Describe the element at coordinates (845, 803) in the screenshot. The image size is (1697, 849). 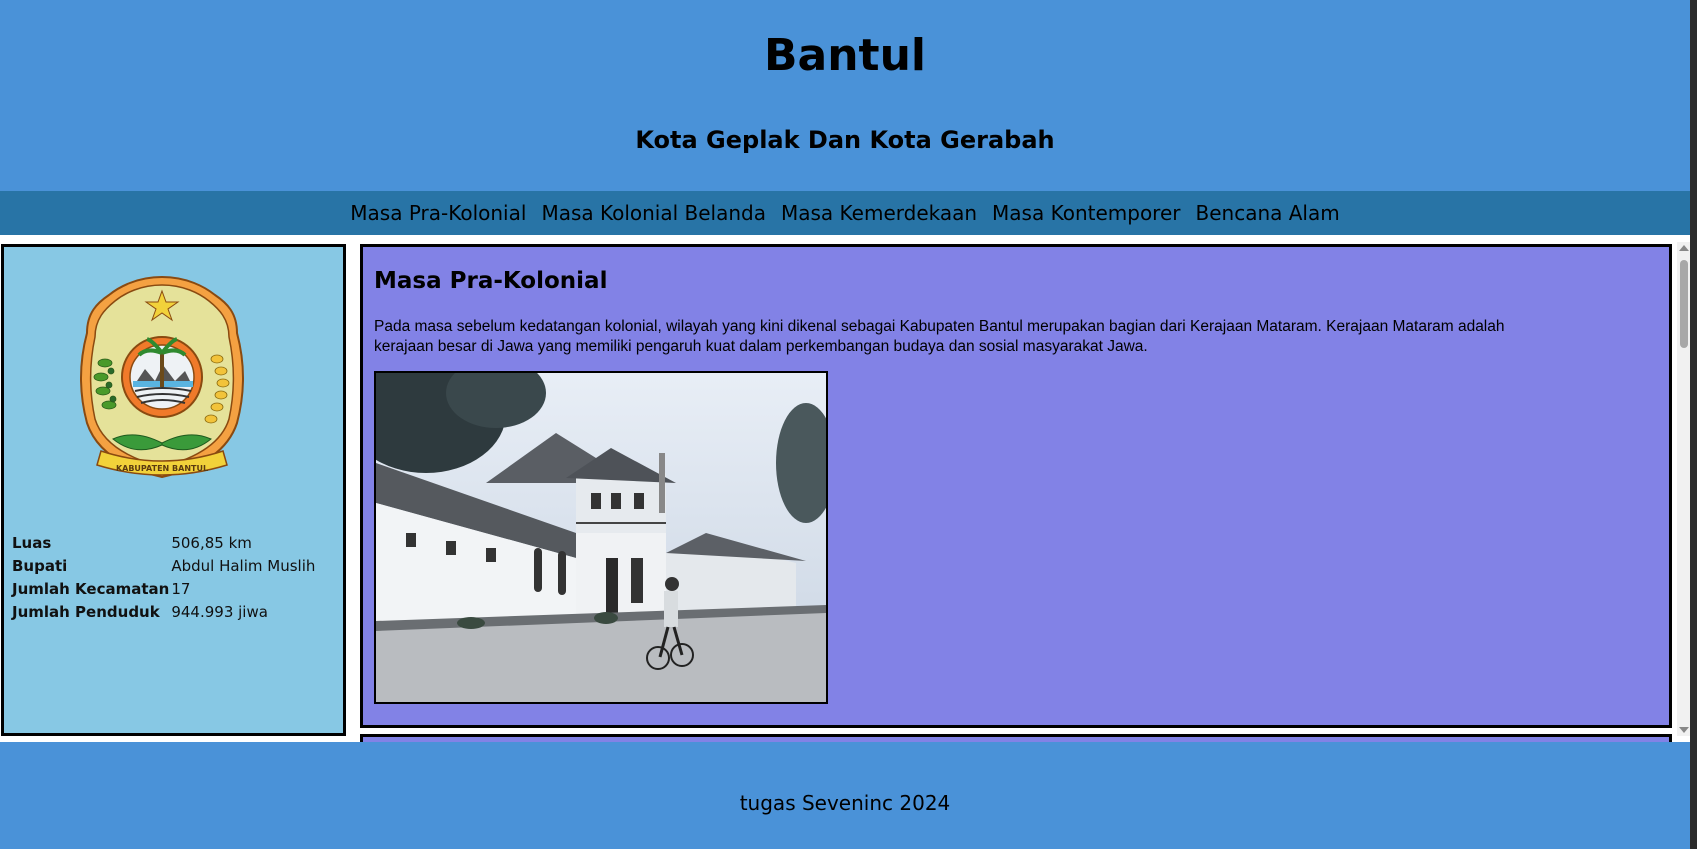
I see `footer-text: tugas Seveninc 2024` at that location.